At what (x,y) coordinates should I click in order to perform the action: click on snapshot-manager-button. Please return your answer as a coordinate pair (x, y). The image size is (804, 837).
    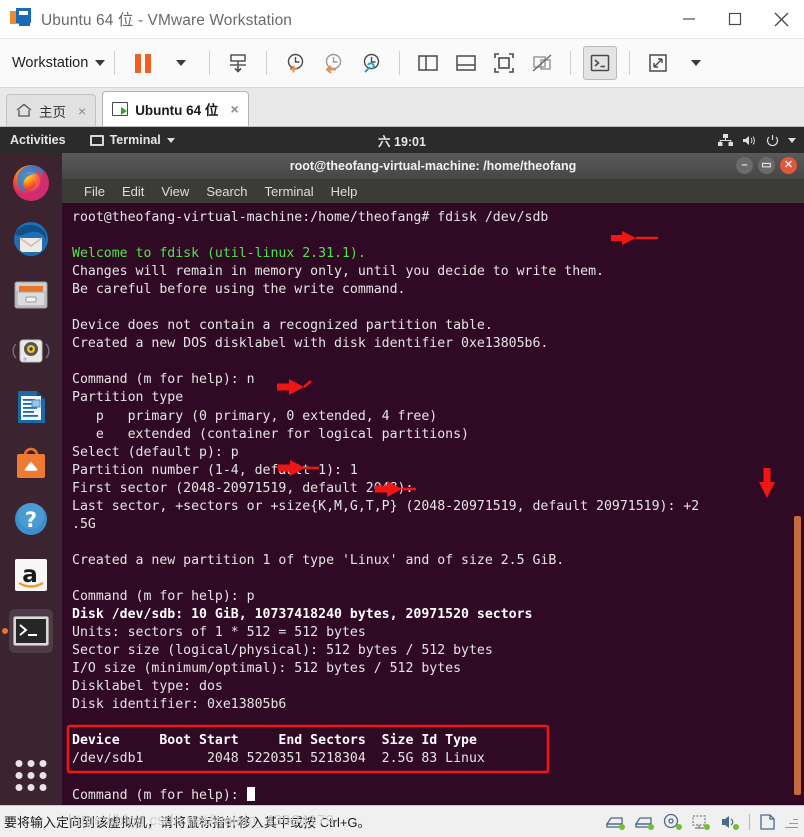
    Looking at the image, I should click on (371, 63).